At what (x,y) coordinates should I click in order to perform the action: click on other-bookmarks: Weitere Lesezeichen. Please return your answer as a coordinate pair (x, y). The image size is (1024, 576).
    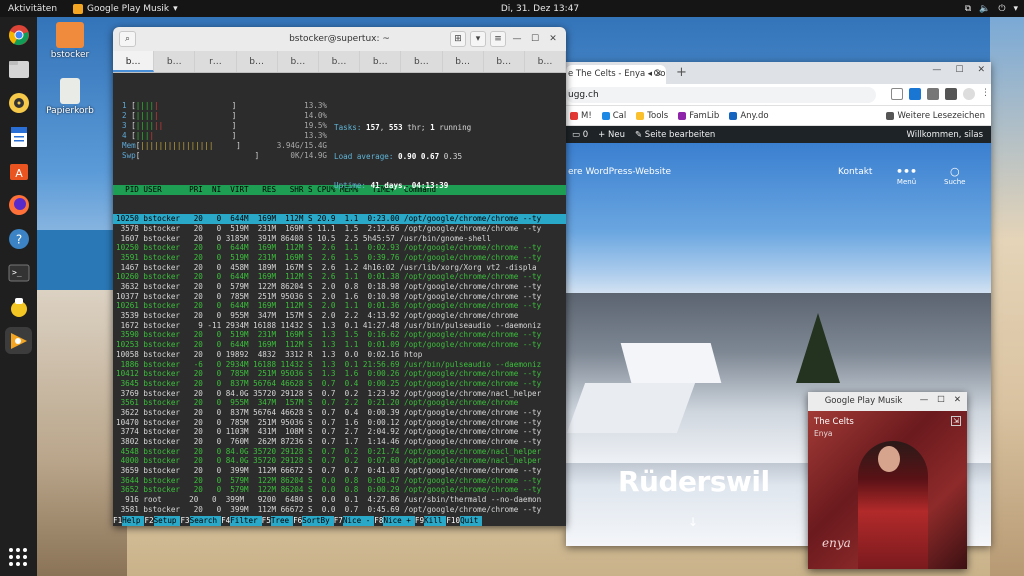
    Looking at the image, I should click on (935, 116).